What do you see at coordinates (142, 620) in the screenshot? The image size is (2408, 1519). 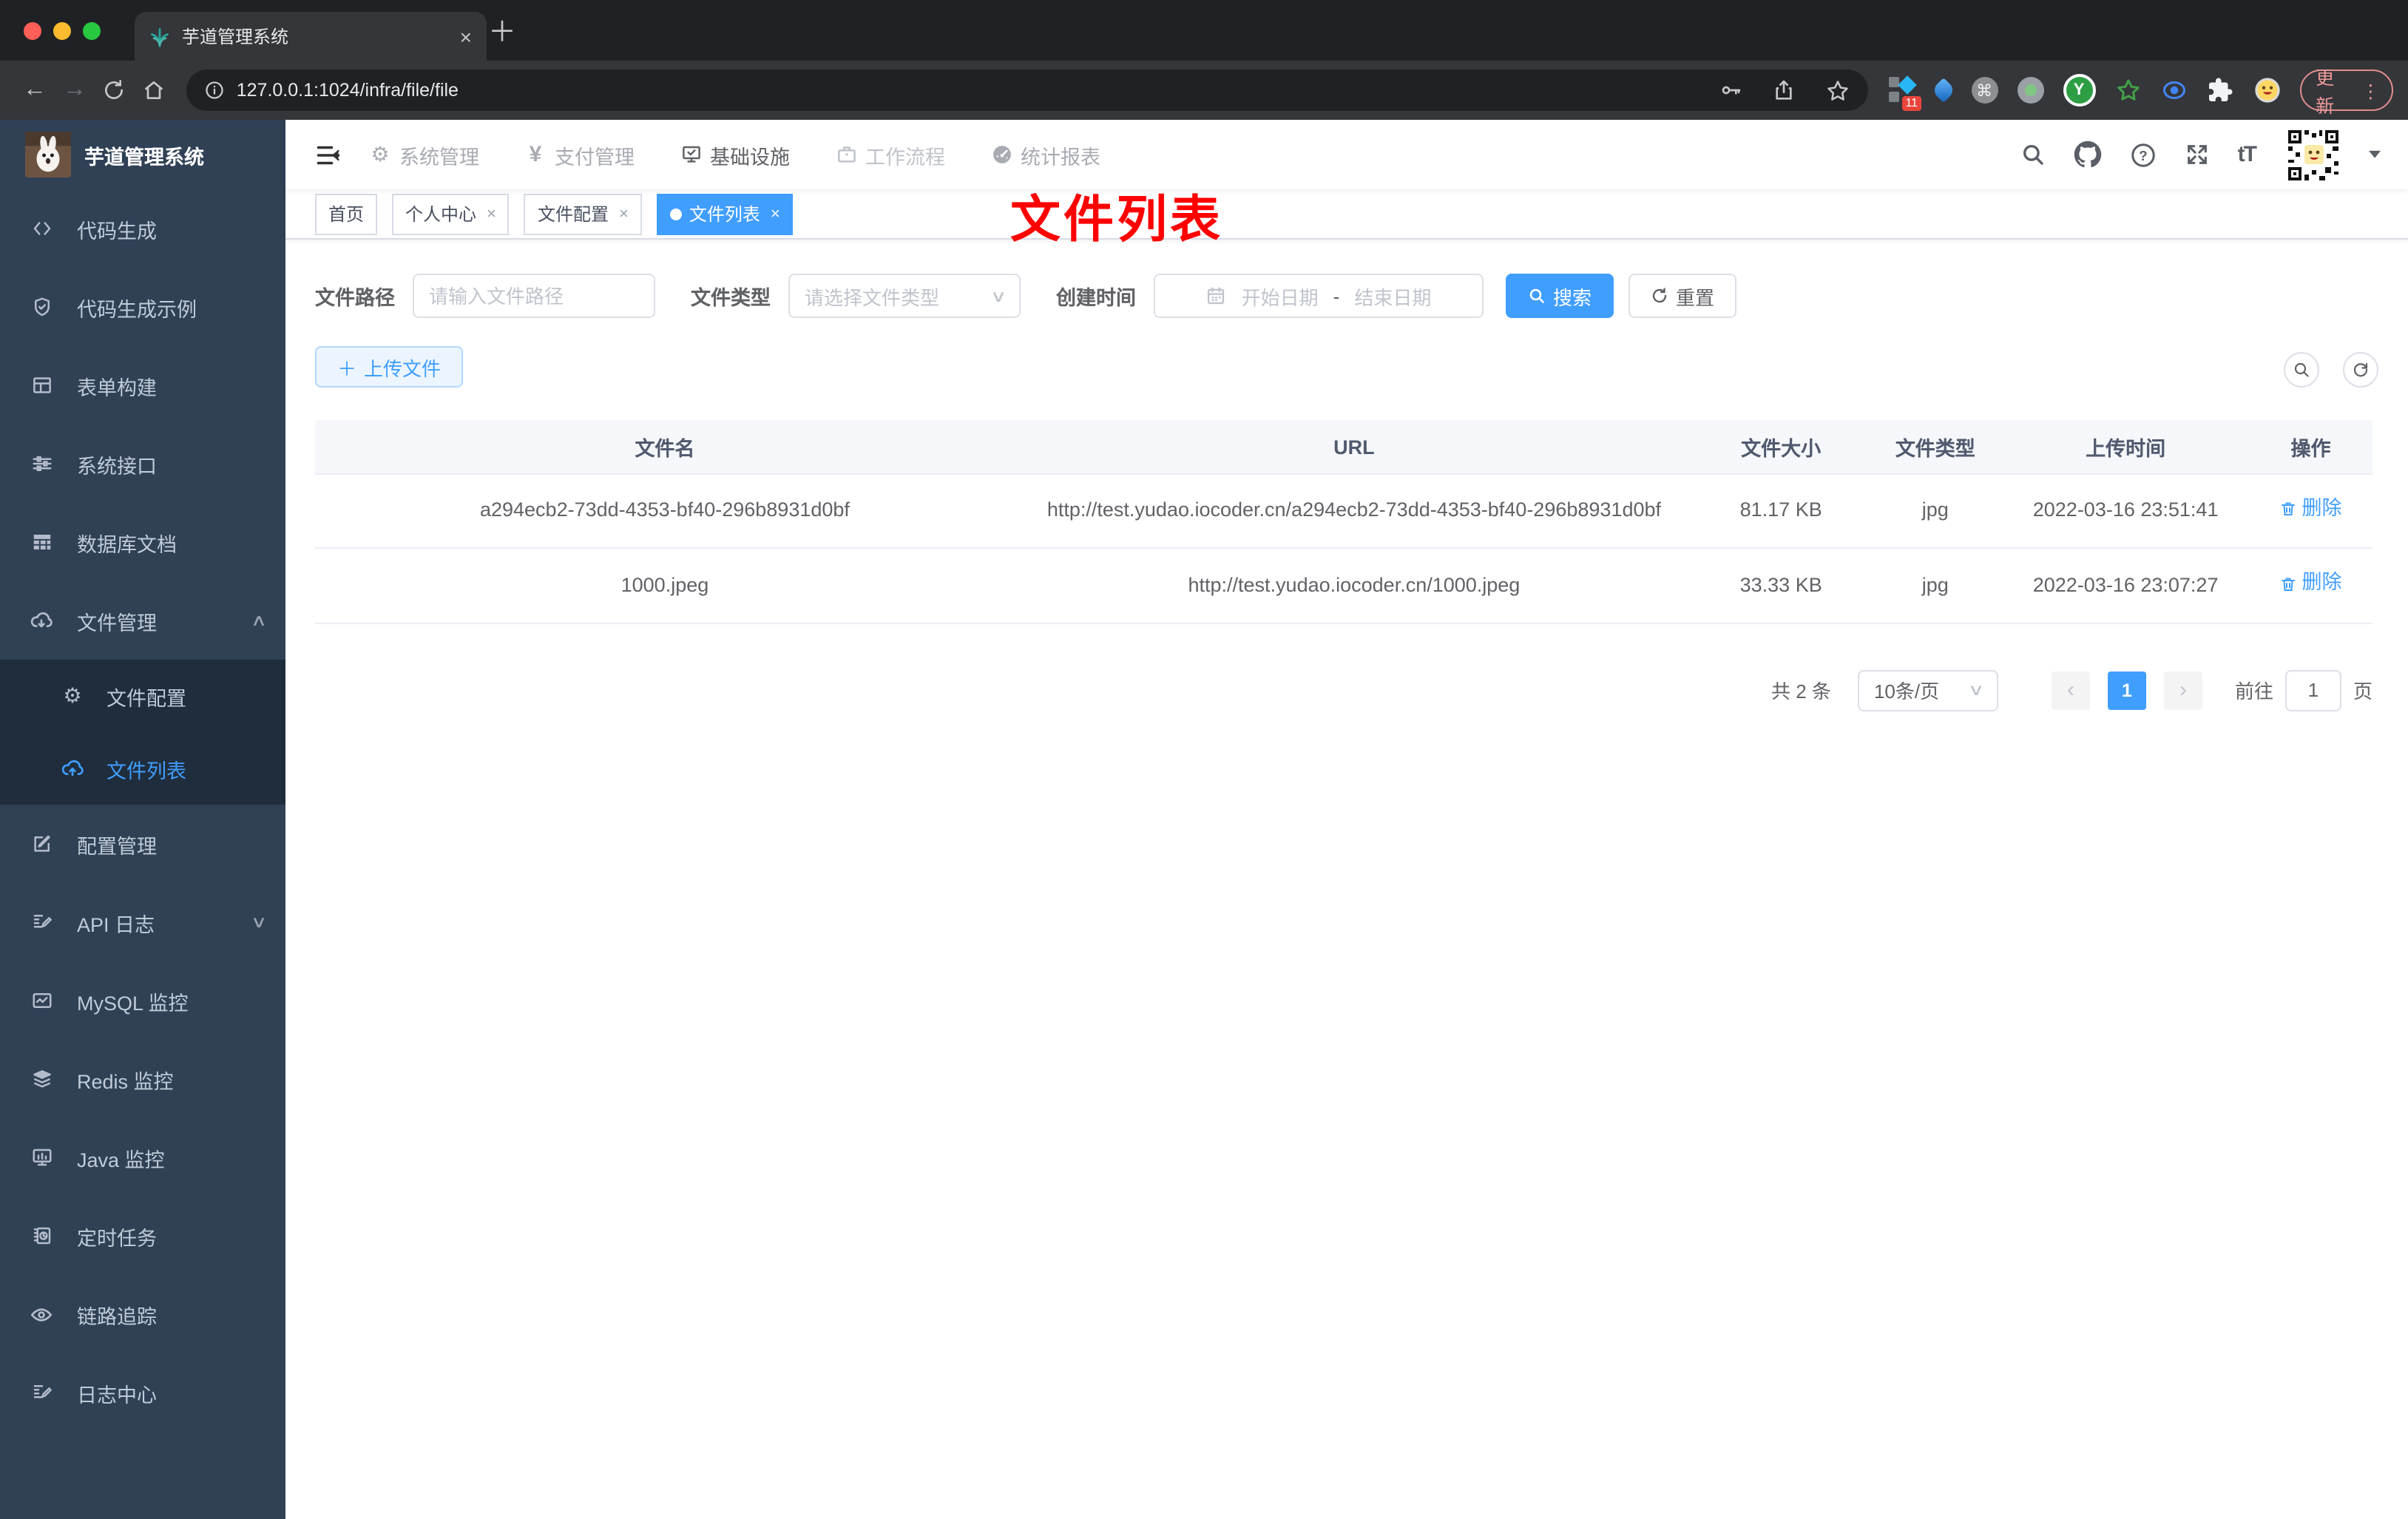 I see `sidebar-item-file-management: 文件管理 ∧` at bounding box center [142, 620].